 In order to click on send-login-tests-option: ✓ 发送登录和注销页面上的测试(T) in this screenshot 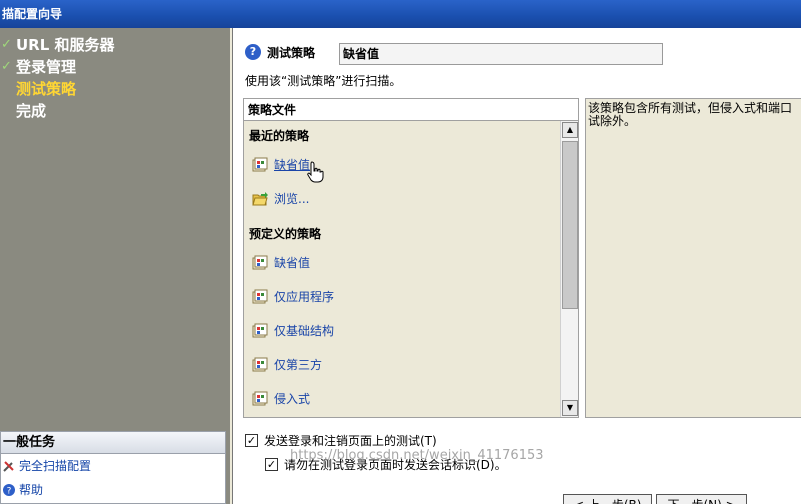, I will do `click(341, 440)`.